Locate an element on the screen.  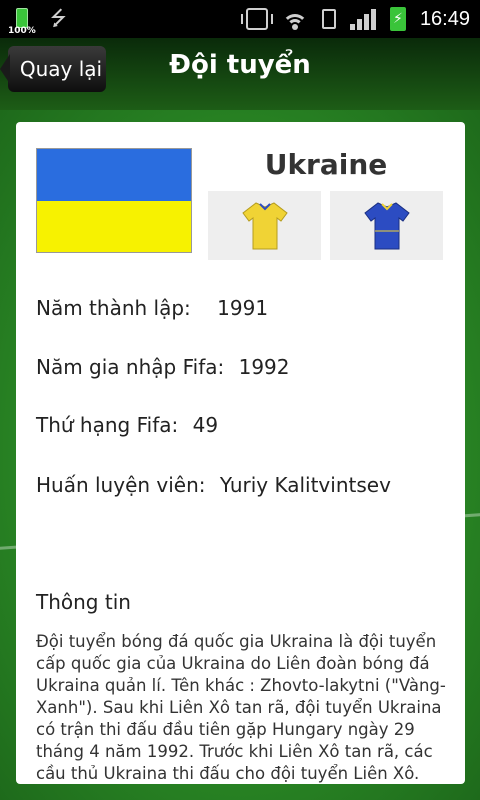
founded-row: Năm thành lập: 1991 is located at coordinates (152, 308).